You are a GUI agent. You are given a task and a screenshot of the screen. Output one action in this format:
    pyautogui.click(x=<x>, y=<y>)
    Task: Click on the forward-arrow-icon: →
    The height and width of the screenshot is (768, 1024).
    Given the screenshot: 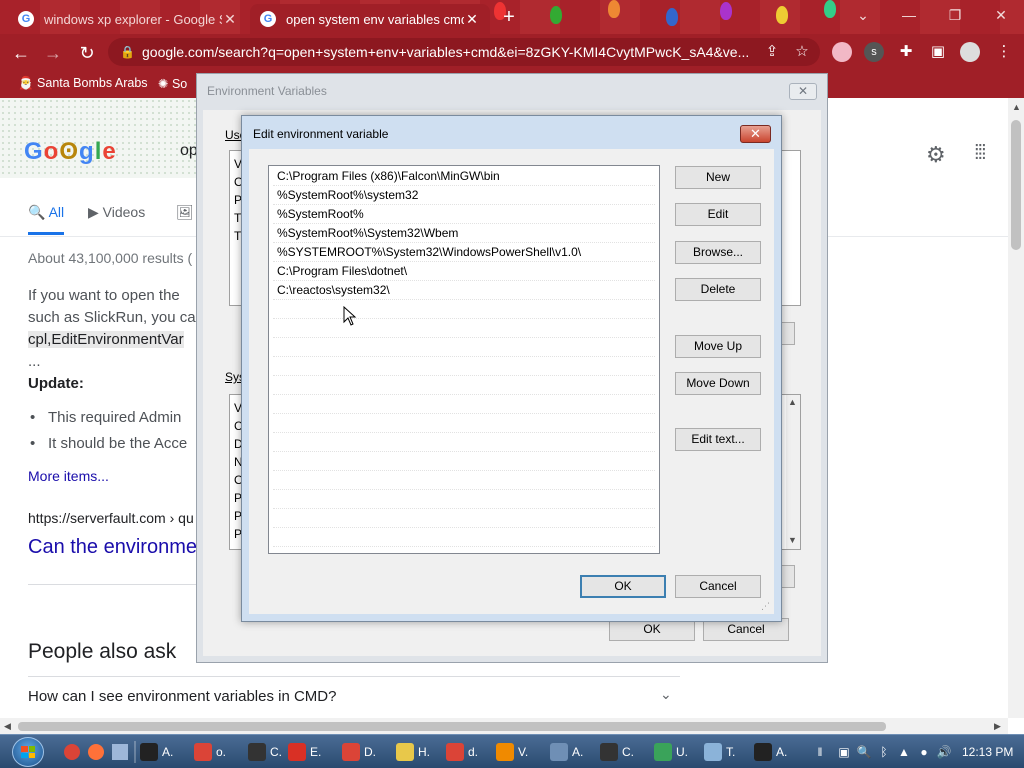 What is the action you would take?
    pyautogui.click(x=53, y=53)
    